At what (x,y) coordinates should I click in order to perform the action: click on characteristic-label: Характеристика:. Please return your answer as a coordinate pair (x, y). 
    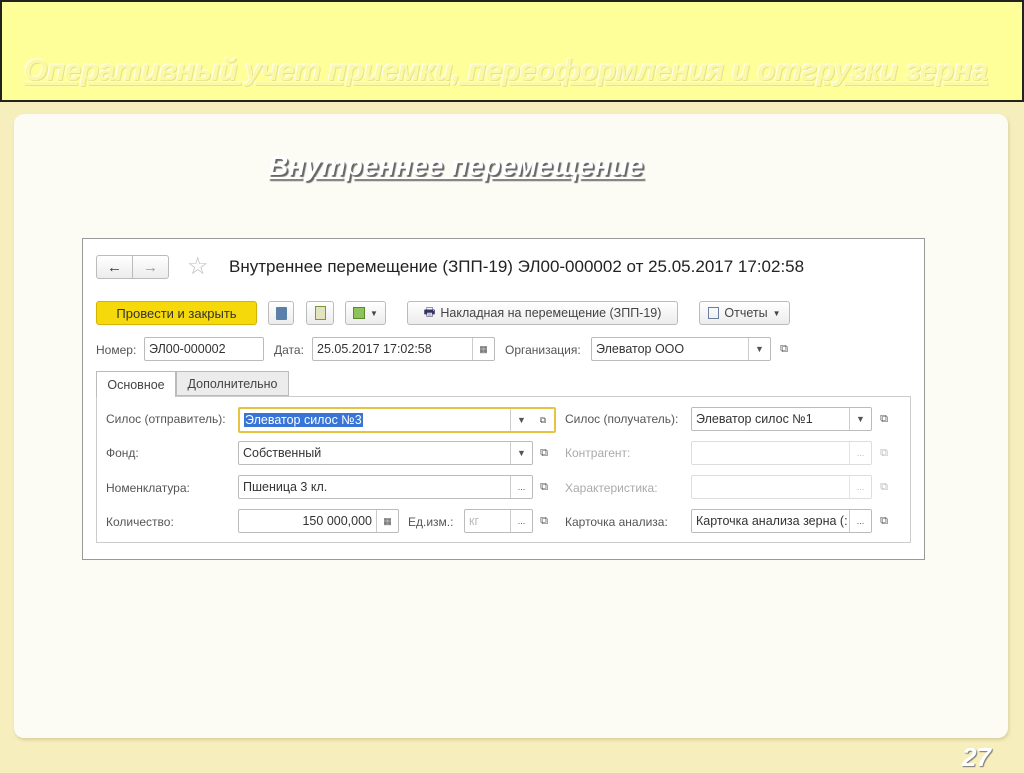
    Looking at the image, I should click on (611, 488).